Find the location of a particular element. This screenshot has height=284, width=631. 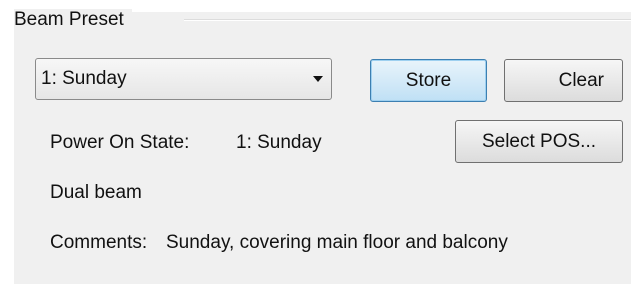

power-on-state-value: 1: Sunday is located at coordinates (279, 142).